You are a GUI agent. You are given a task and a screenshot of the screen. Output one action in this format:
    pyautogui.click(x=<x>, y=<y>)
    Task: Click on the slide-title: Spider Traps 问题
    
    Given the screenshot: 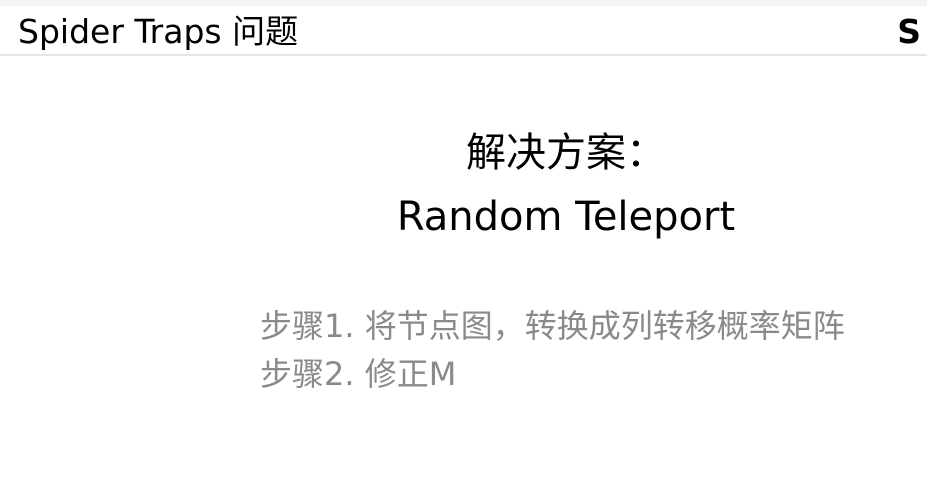 What is the action you would take?
    pyautogui.click(x=158, y=31)
    